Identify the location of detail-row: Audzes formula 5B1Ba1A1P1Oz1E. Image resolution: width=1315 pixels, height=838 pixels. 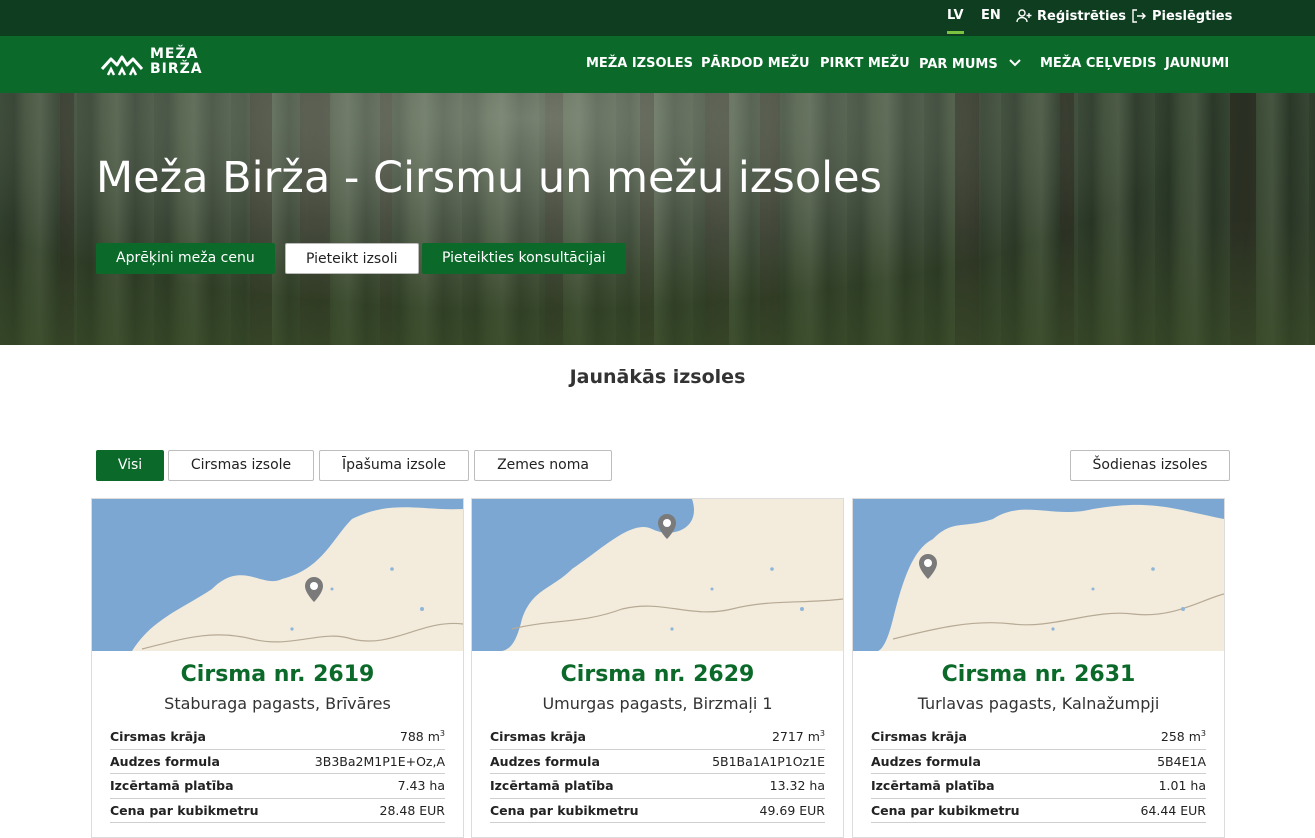
(657, 762).